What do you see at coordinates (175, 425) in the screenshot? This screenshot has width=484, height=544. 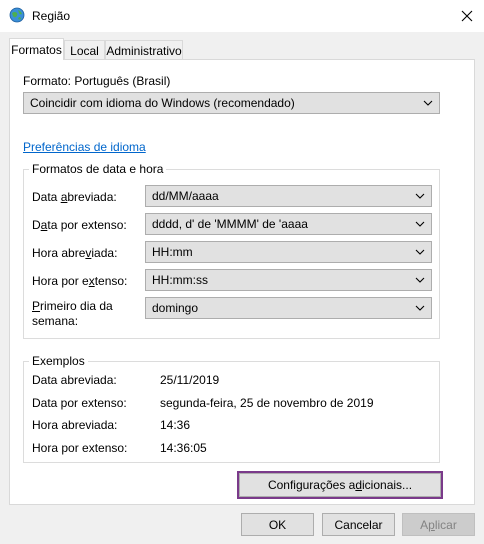 I see `example-value: 14:36` at bounding box center [175, 425].